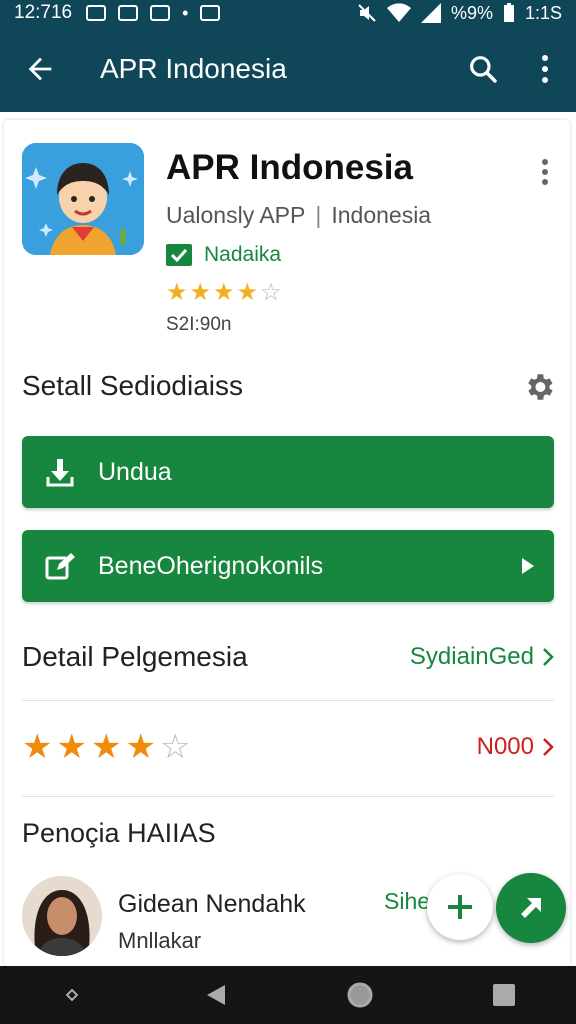 This screenshot has height=1024, width=576. What do you see at coordinates (135, 471) in the screenshot?
I see `download-label: Undua` at bounding box center [135, 471].